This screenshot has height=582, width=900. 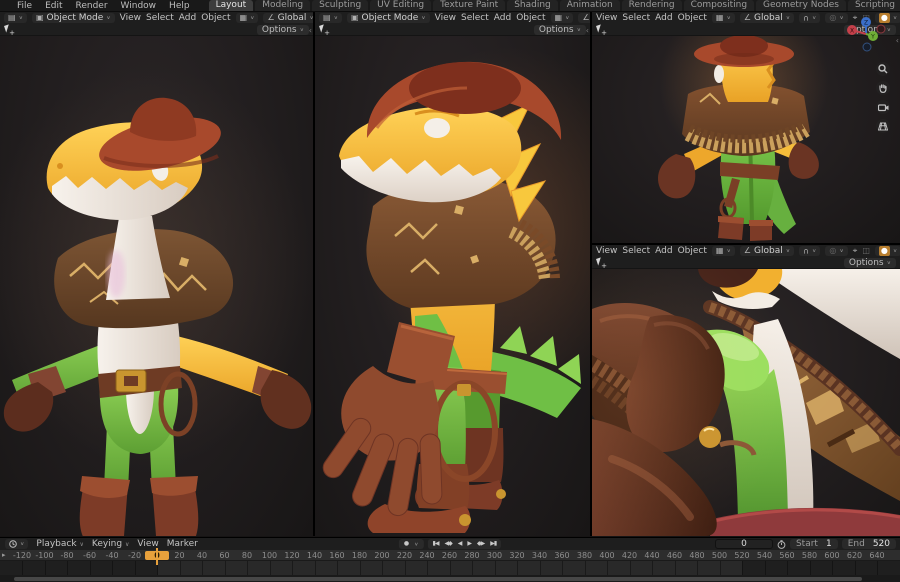 What do you see at coordinates (801, 5) in the screenshot?
I see `tab-geometry-nodes: Geometry Nodes` at bounding box center [801, 5].